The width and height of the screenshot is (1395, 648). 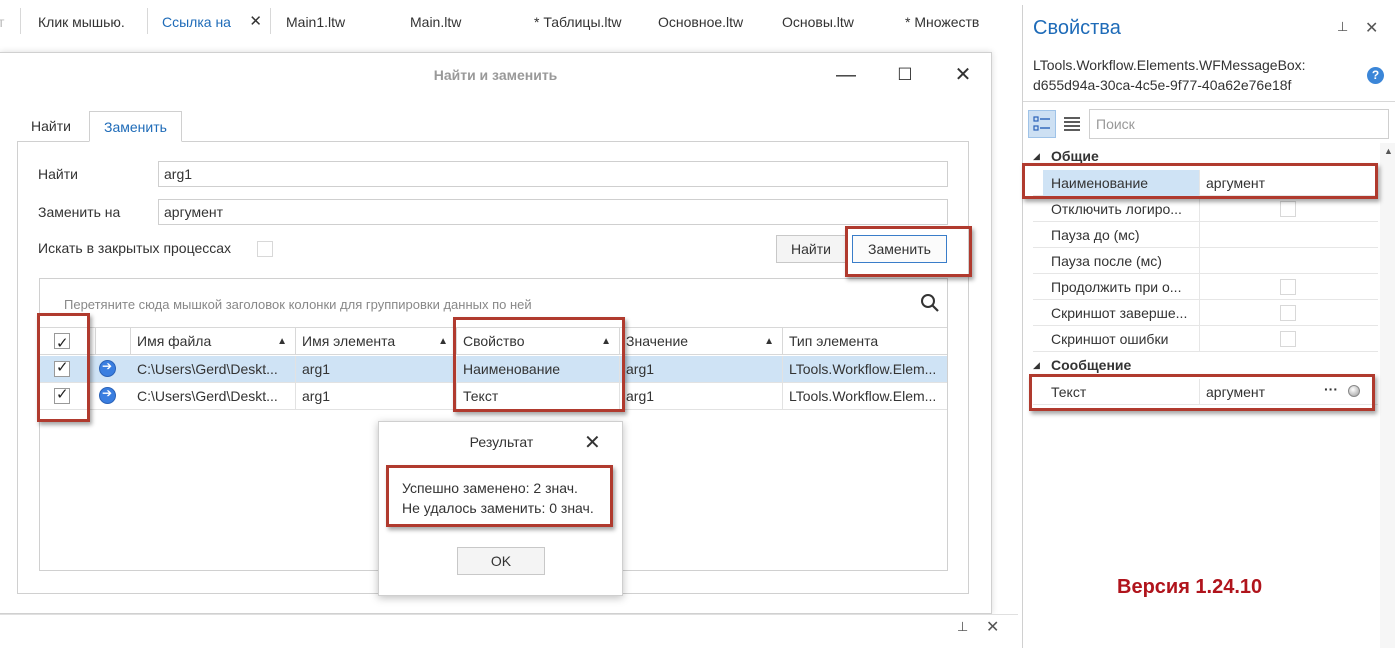 I want to click on column-header-property: Свойство ▲, so click(x=538, y=341).